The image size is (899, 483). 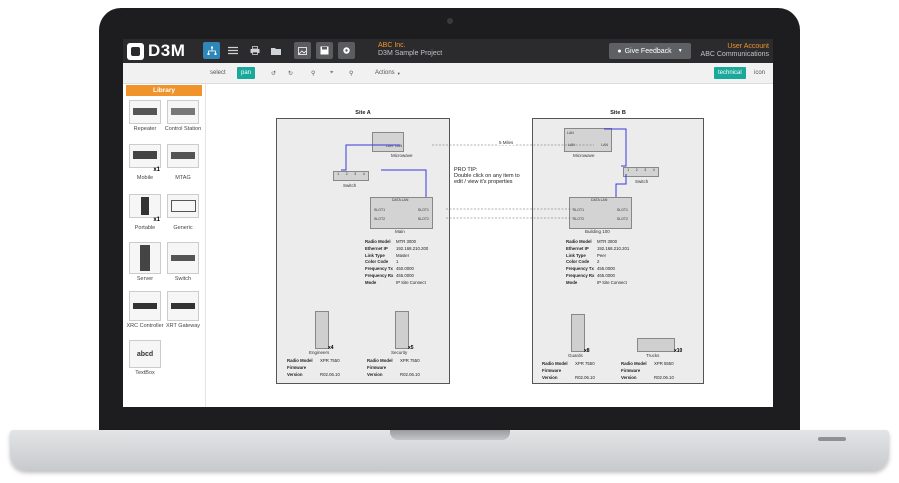 I want to click on app-logo: D3M, so click(x=156, y=51).